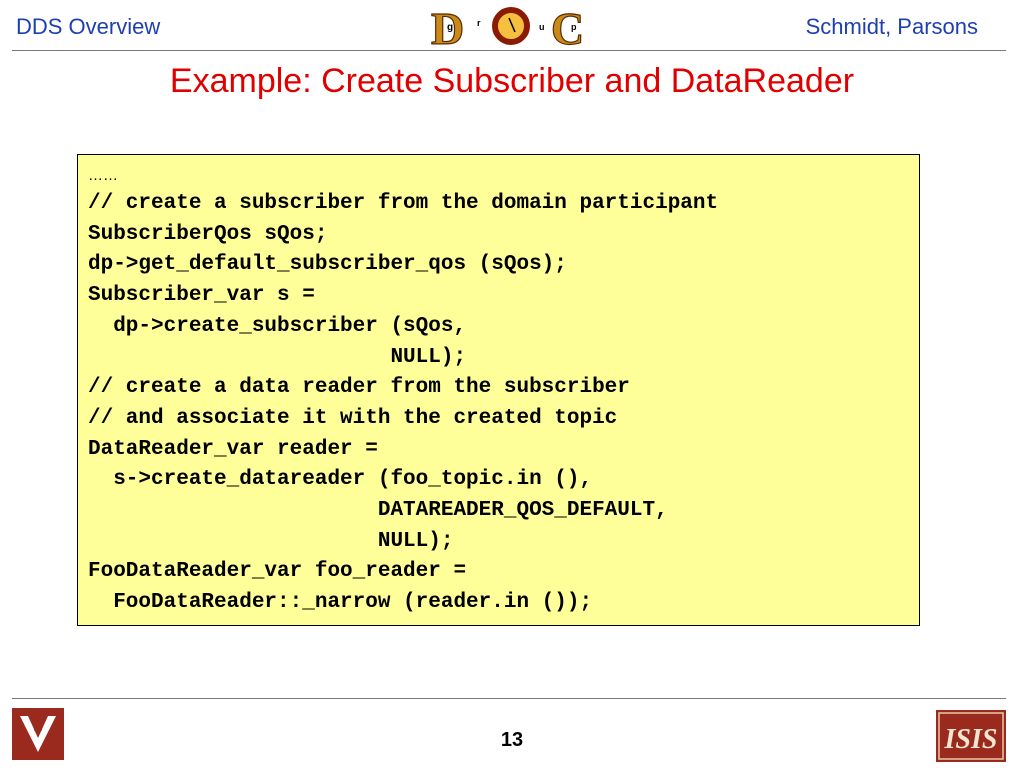 The image size is (1024, 768). Describe the element at coordinates (327, 265) in the screenshot. I see `code-line: dp->get_default_subscriber_qos (sQos);` at that location.